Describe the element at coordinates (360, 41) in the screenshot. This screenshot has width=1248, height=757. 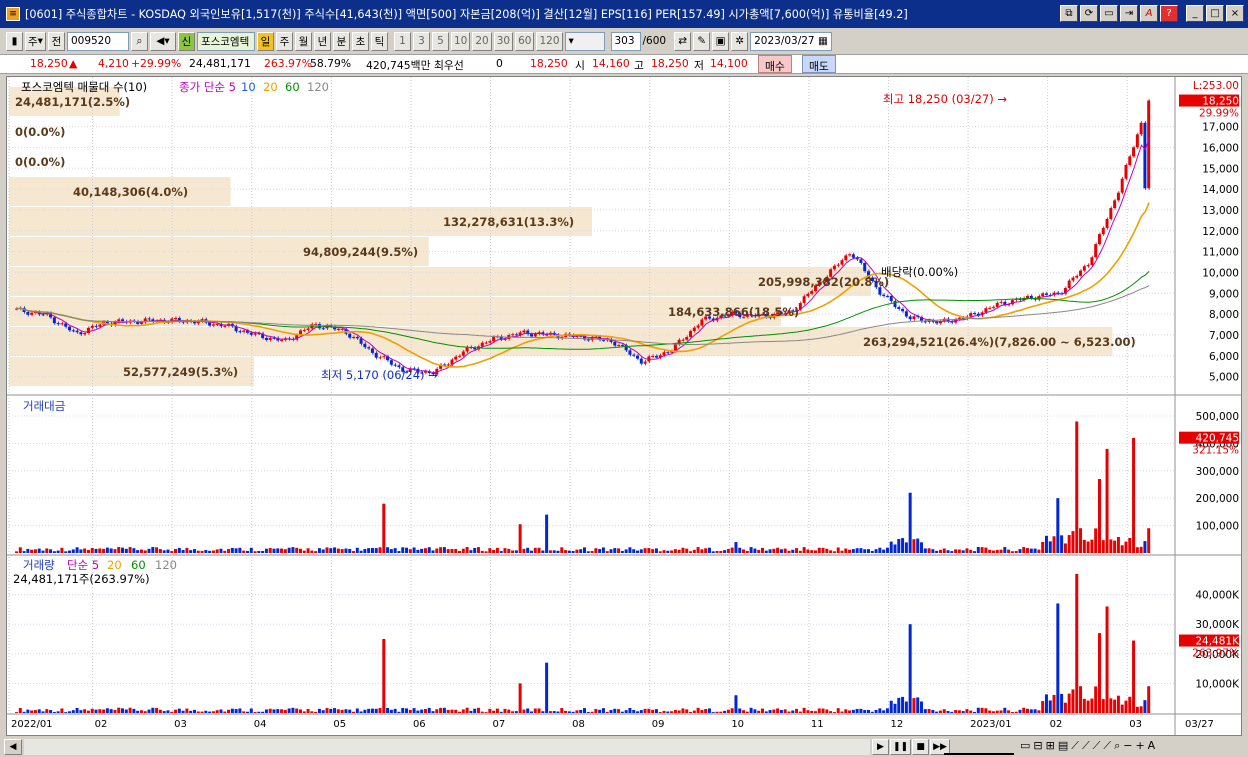
I see `period-second: 초` at that location.